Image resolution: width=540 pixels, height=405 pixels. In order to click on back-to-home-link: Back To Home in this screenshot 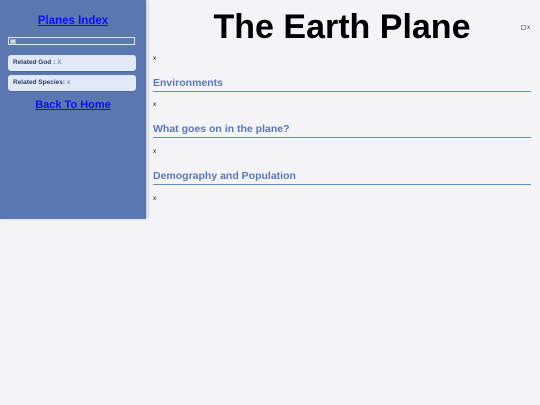, I will do `click(73, 105)`.